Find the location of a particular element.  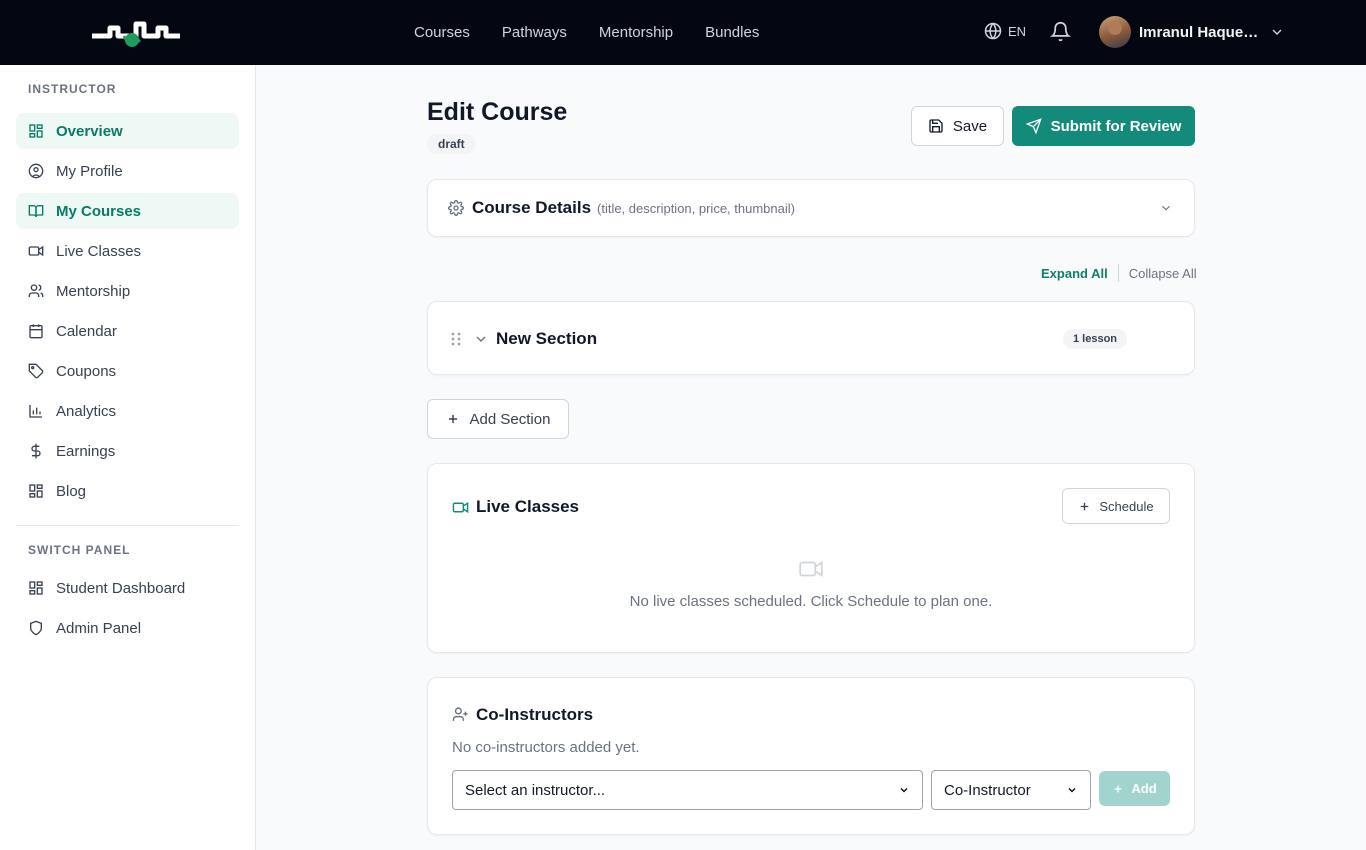

submit-for-review-button: Submit for Review is located at coordinates (1103, 126).